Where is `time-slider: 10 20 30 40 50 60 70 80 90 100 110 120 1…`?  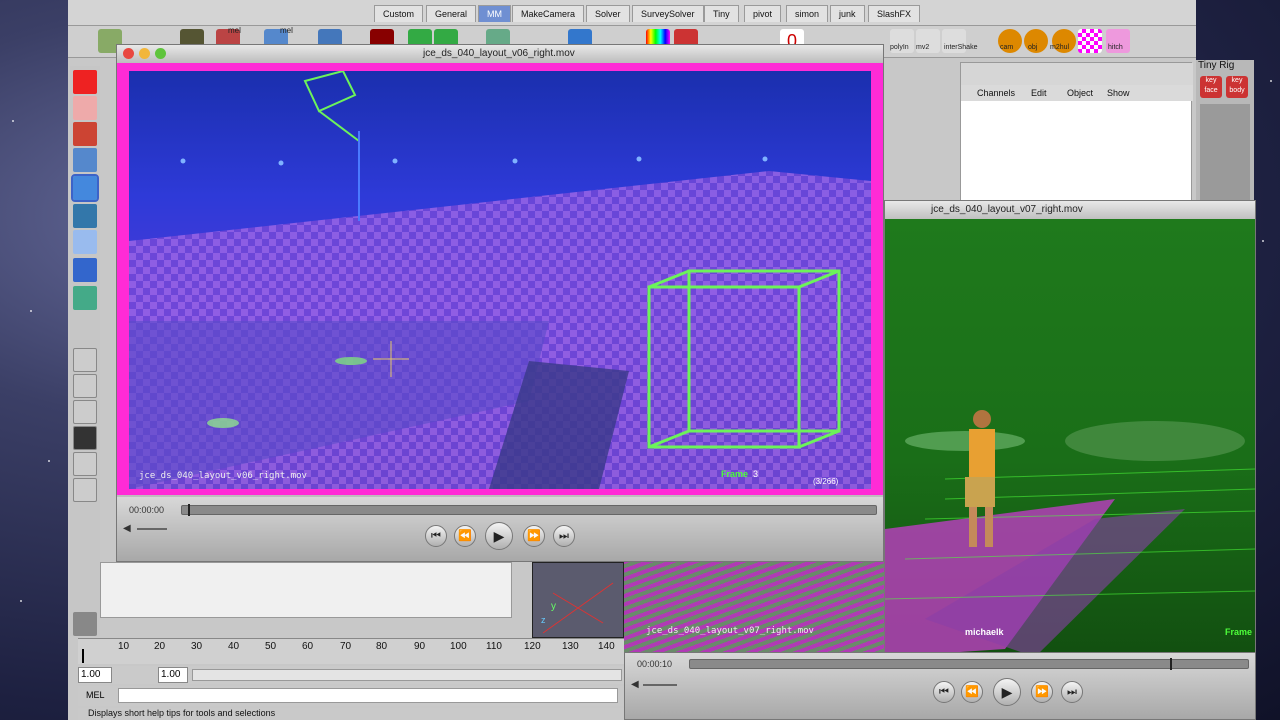
time-slider: 10 20 30 40 50 60 70 80 90 100 110 120 1… is located at coordinates (351, 651).